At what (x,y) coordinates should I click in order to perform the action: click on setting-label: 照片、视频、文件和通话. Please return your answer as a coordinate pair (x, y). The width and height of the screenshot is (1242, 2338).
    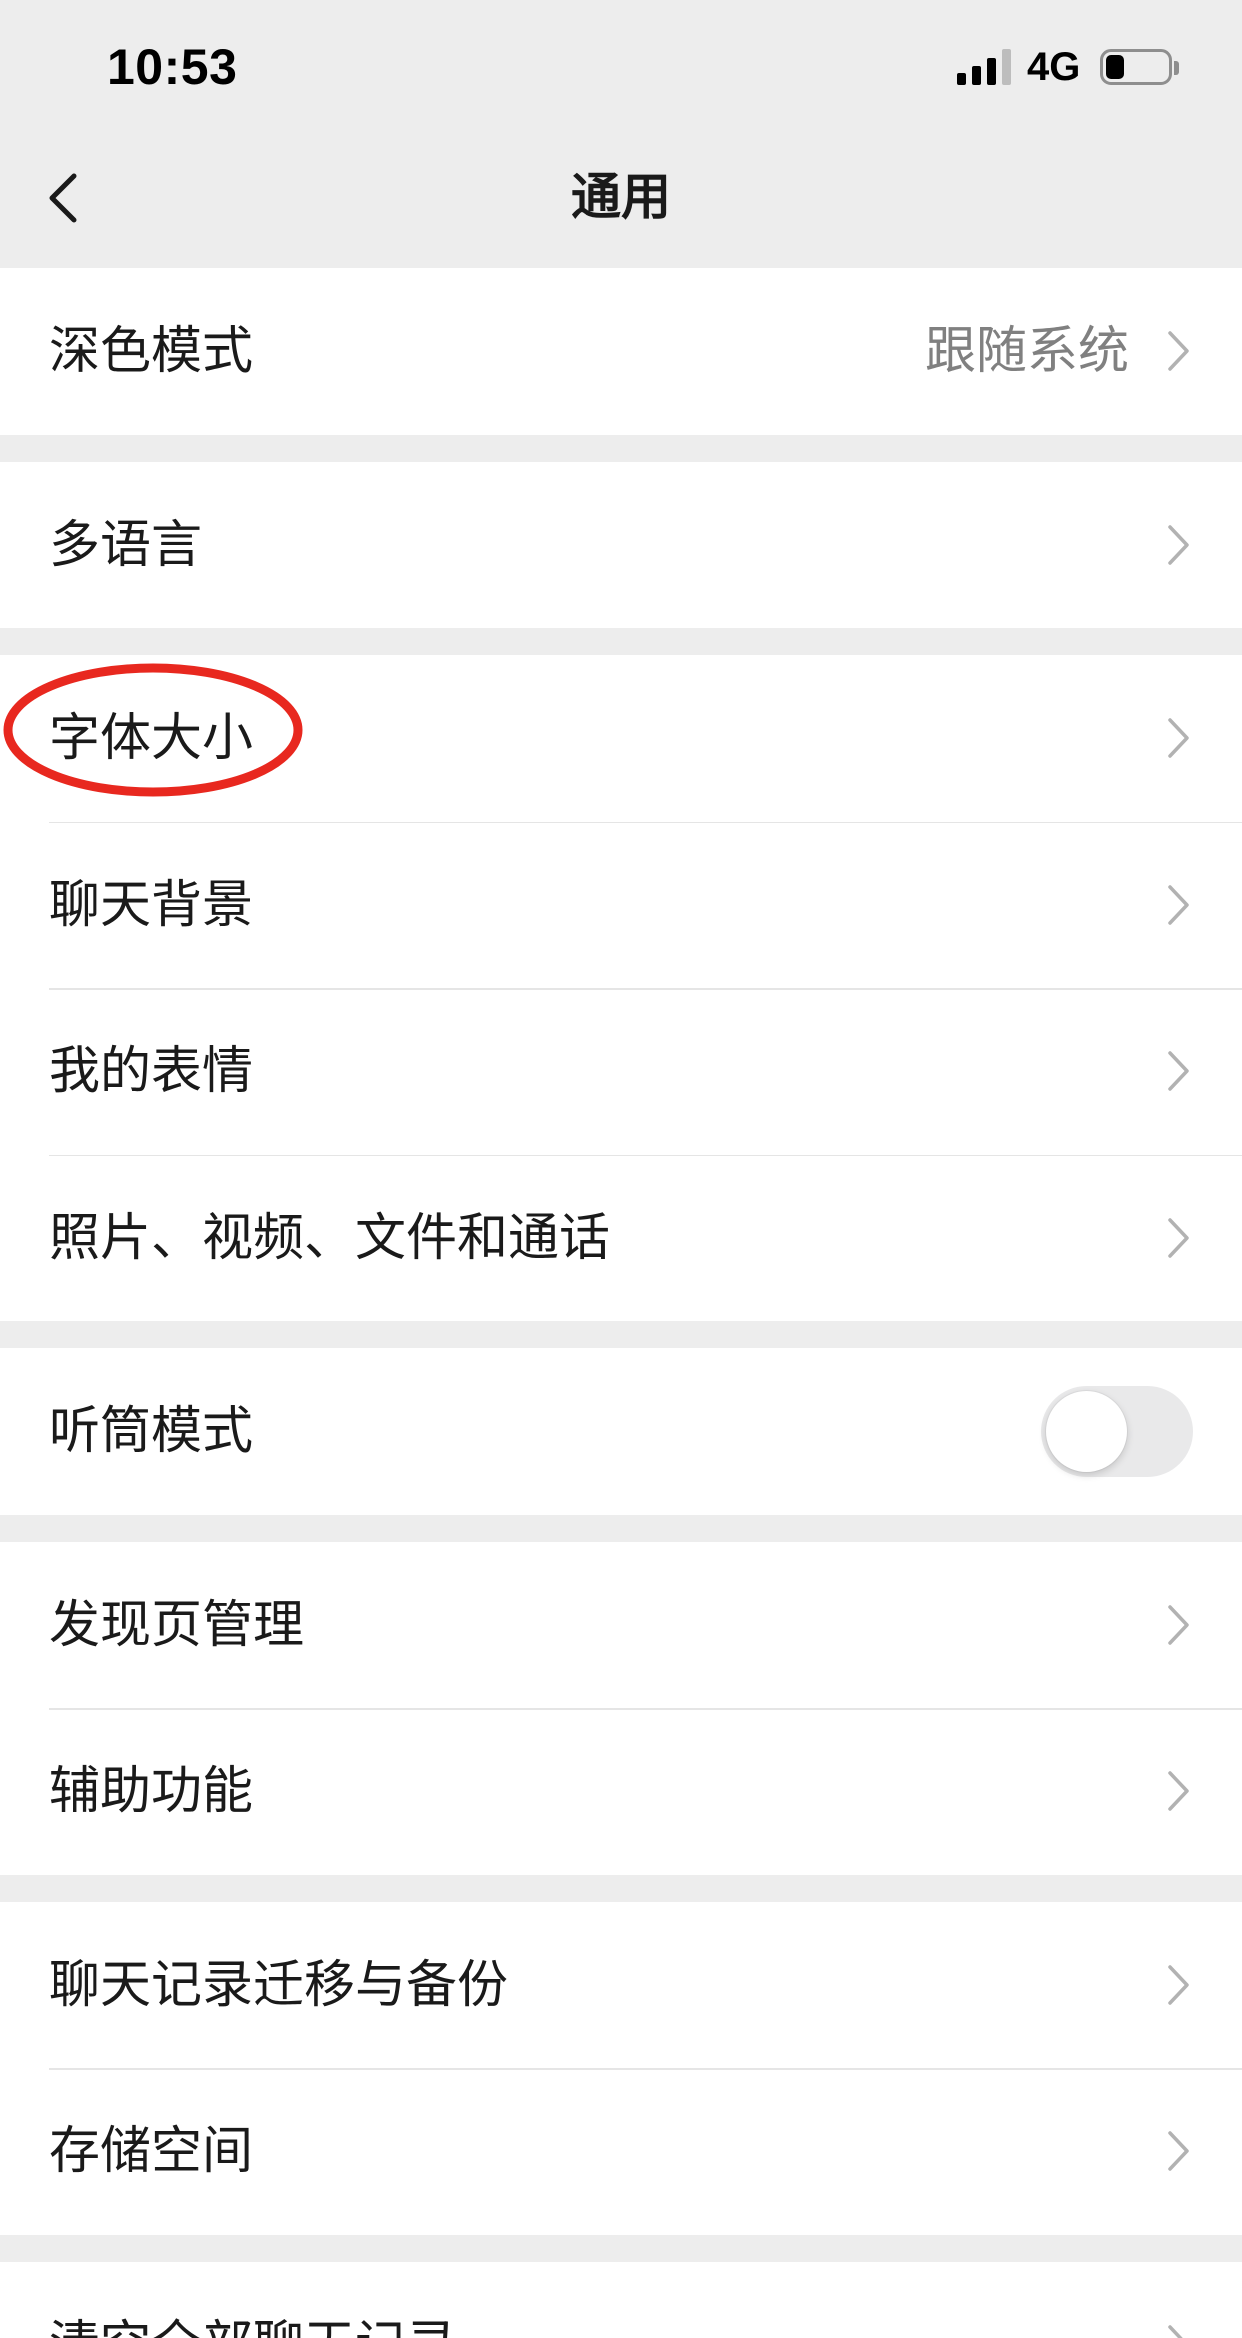
    Looking at the image, I should click on (330, 1237).